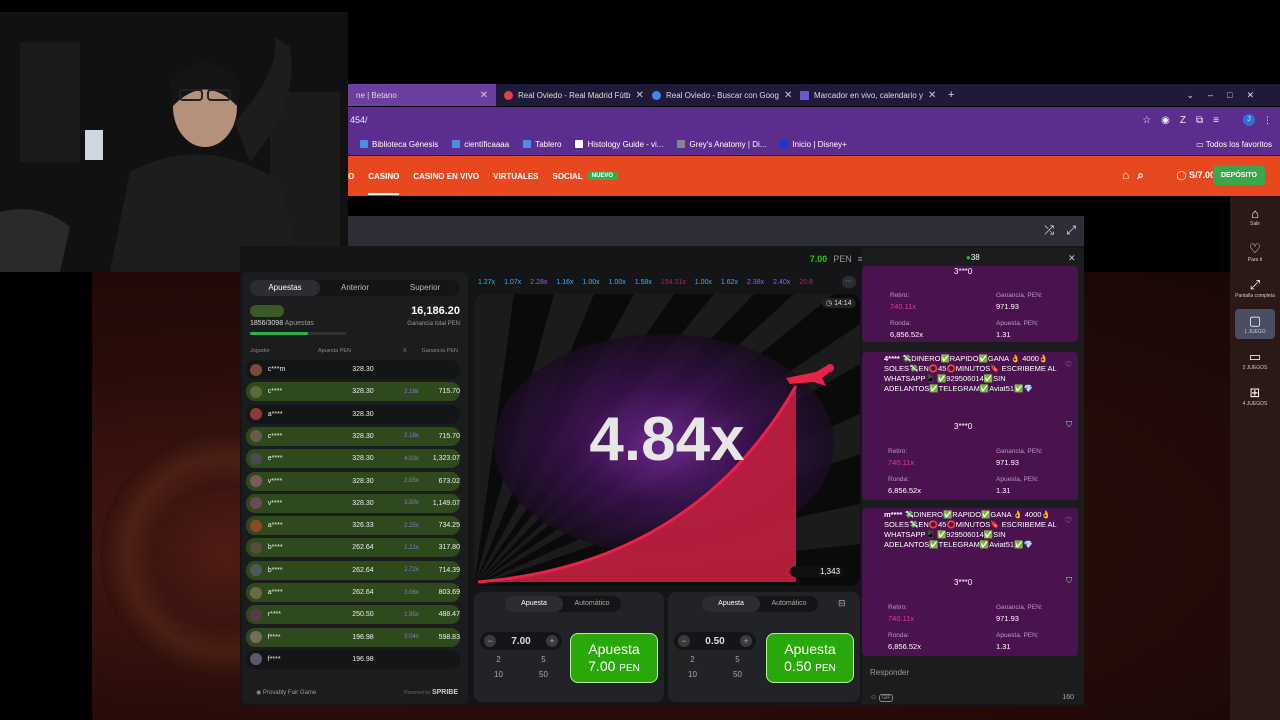 Image resolution: width=1280 pixels, height=720 pixels. I want to click on toolbar-icons: ☆◉Z⧉≡, so click(1185, 120).